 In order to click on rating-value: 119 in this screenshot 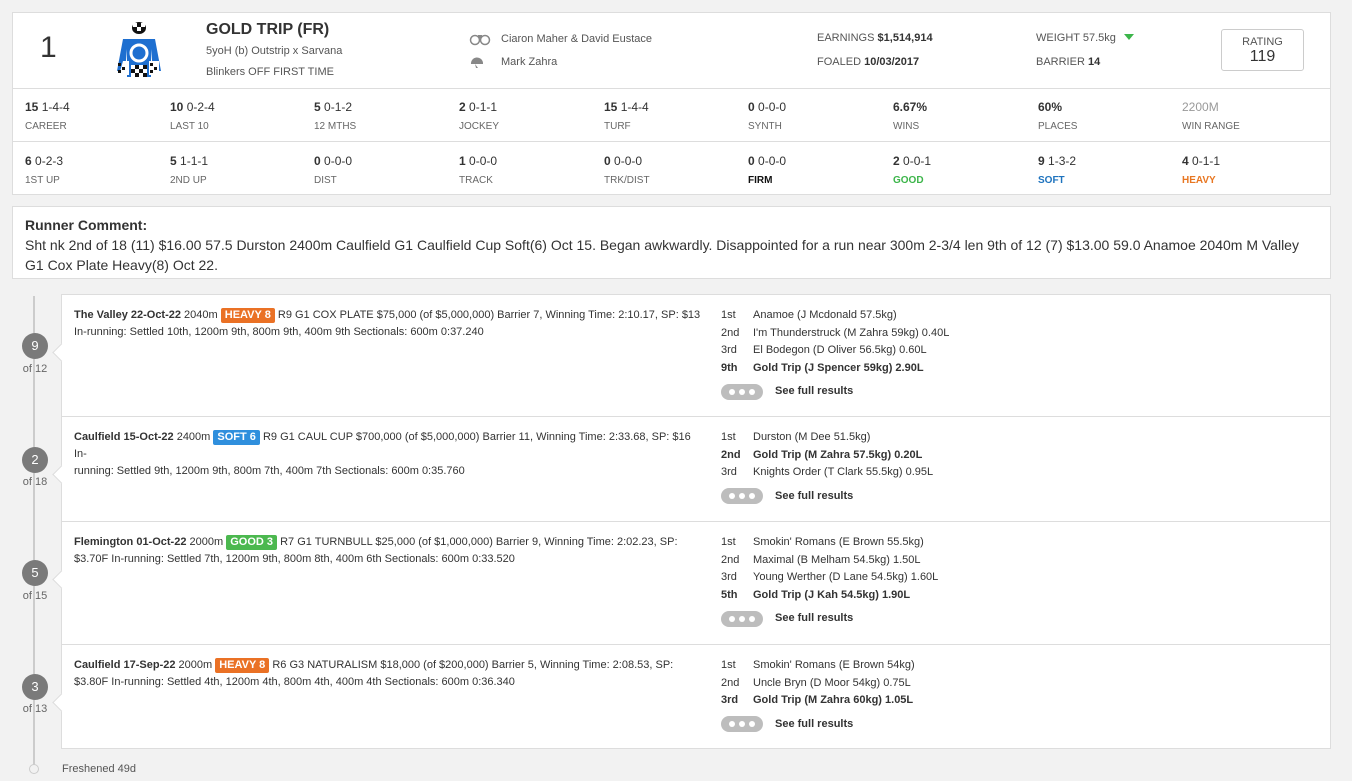, I will do `click(1262, 56)`.